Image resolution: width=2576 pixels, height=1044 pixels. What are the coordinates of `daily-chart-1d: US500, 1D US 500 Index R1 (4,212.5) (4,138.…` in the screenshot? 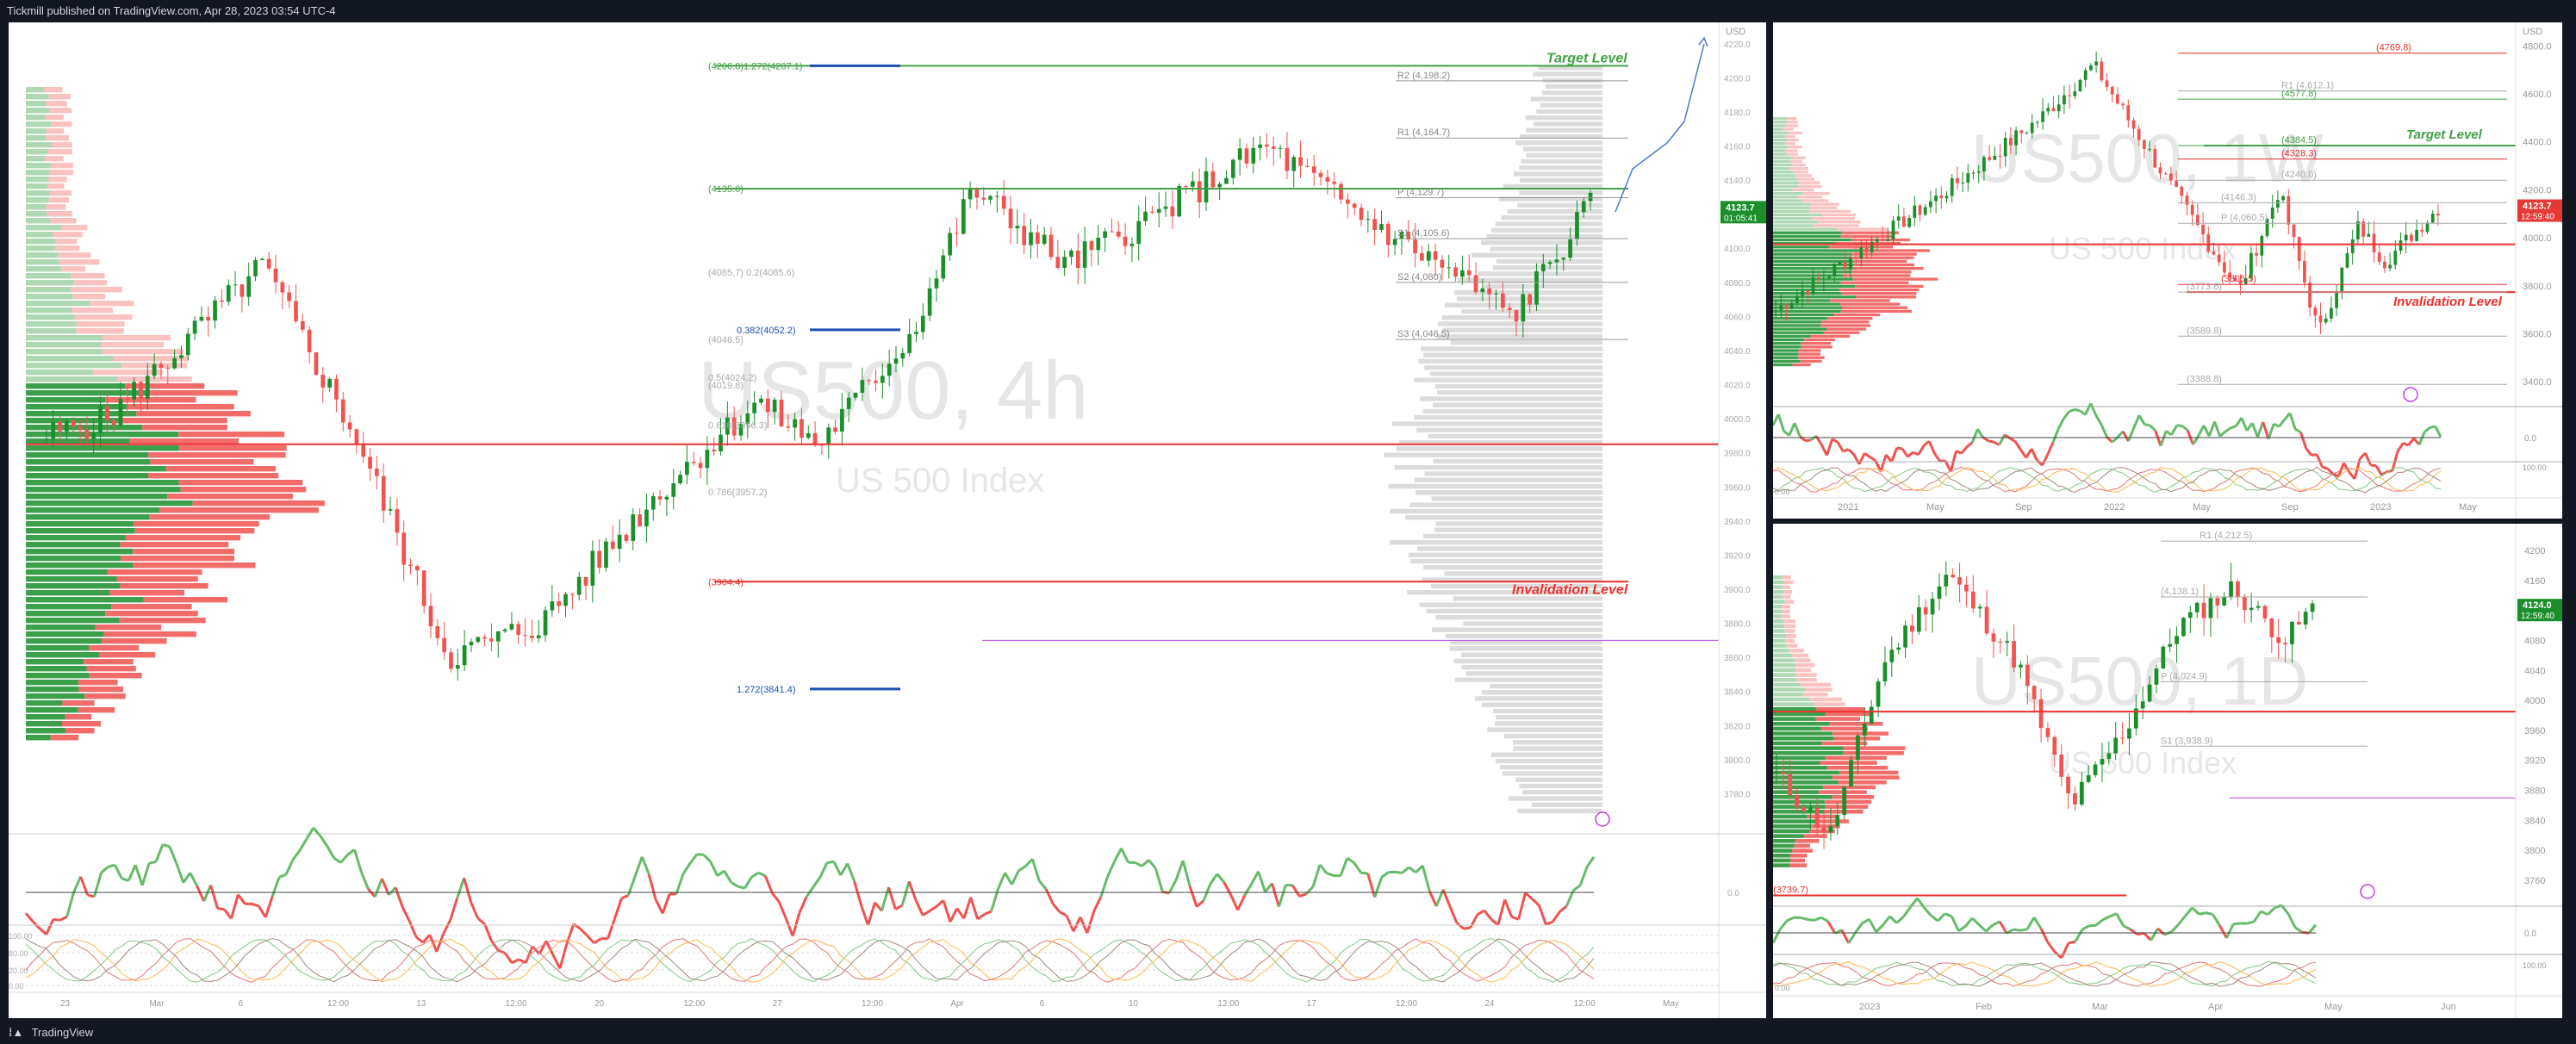 It's located at (2168, 771).